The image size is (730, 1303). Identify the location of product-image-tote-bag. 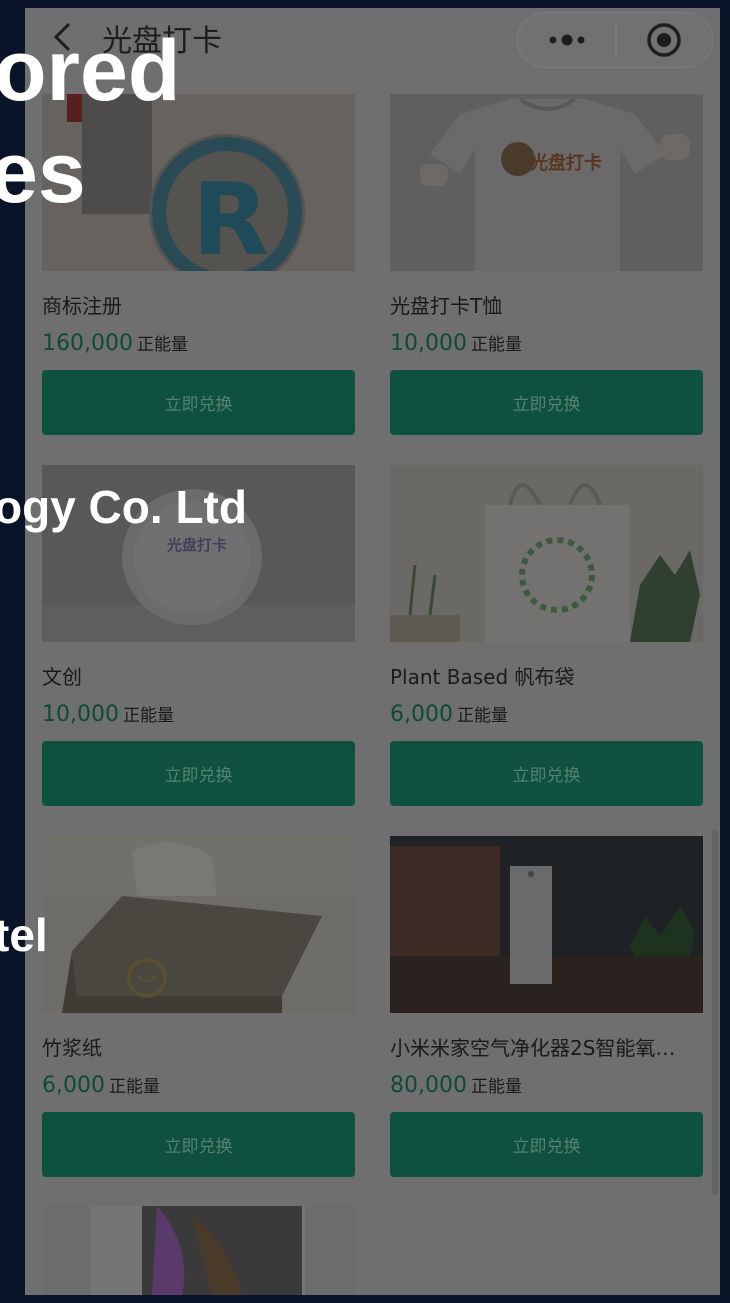
(546, 553).